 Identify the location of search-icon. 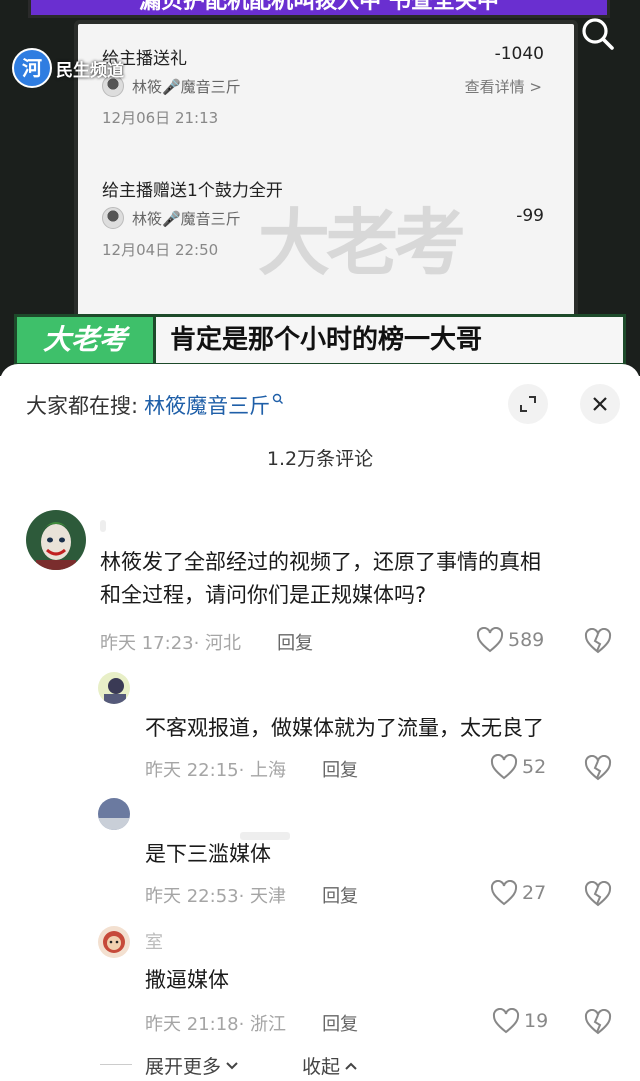
(598, 34).